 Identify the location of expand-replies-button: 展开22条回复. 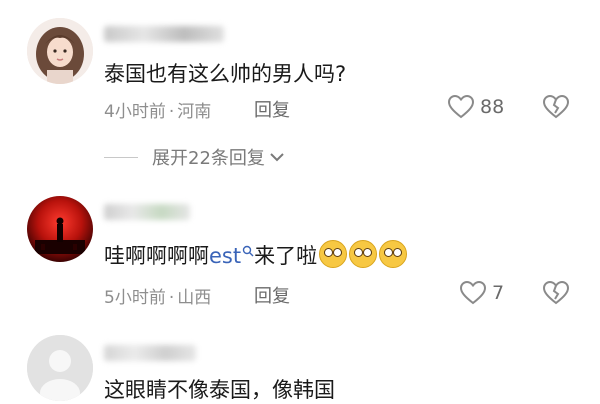
(194, 157).